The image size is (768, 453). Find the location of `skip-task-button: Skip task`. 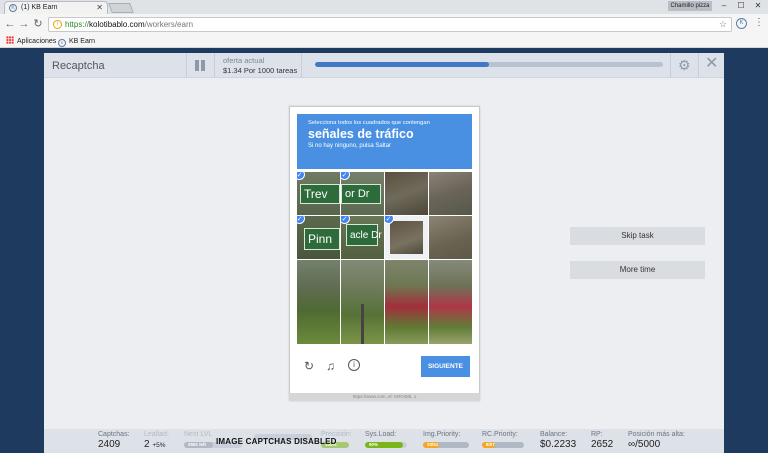

skip-task-button: Skip task is located at coordinates (637, 236).